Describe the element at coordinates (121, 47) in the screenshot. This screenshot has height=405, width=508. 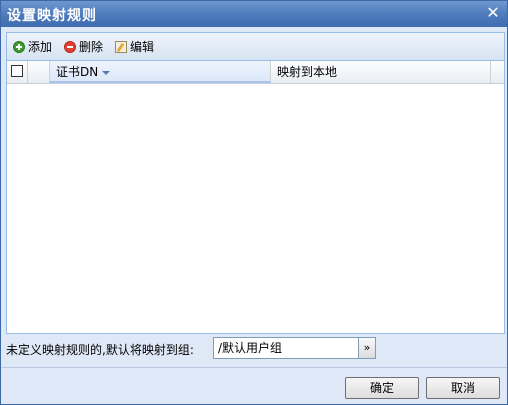
I see `edit-icon` at that location.